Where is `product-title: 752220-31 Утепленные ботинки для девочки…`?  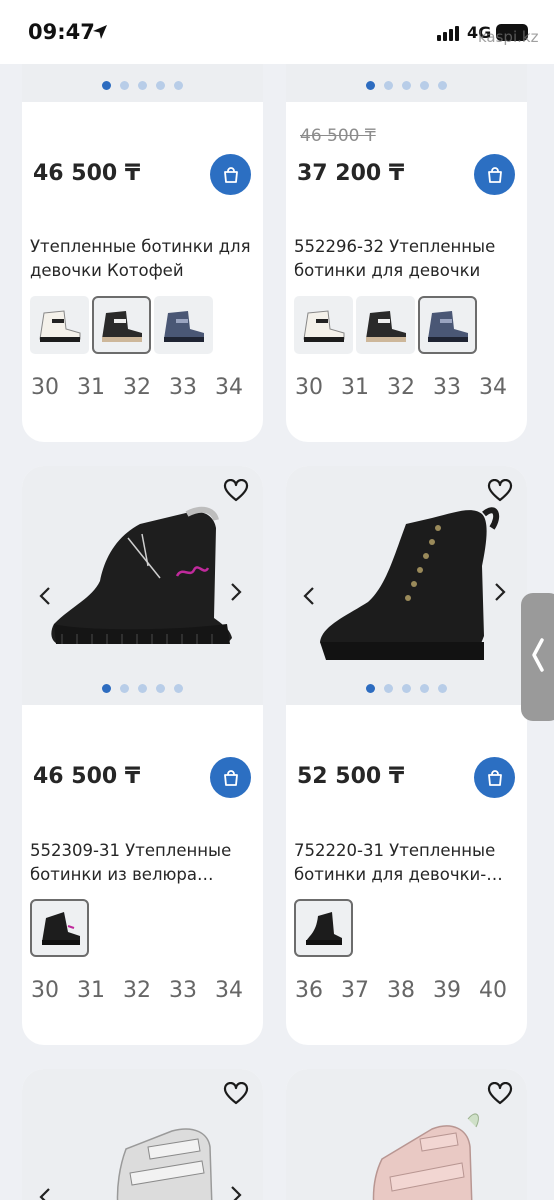 product-title: 752220-31 Утепленные ботинки для девочки… is located at coordinates (405, 863).